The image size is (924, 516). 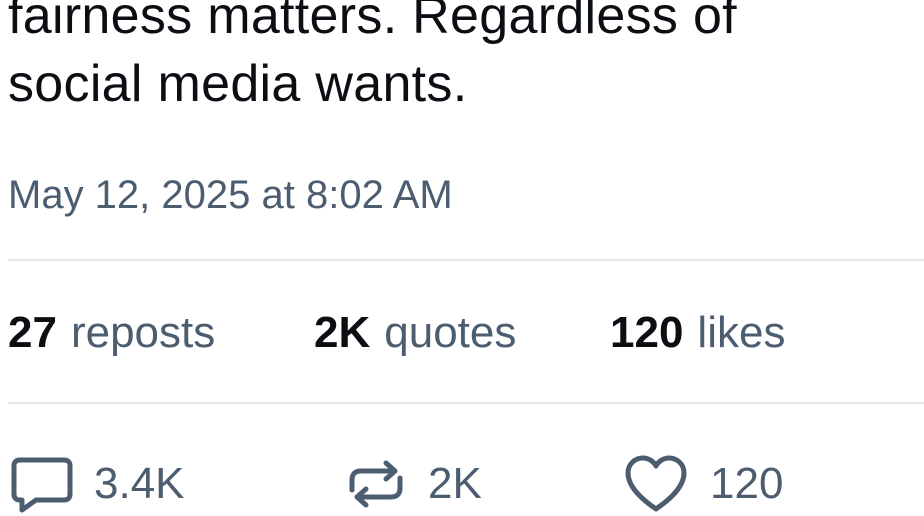 What do you see at coordinates (747, 483) in the screenshot?
I see `like-count: 120` at bounding box center [747, 483].